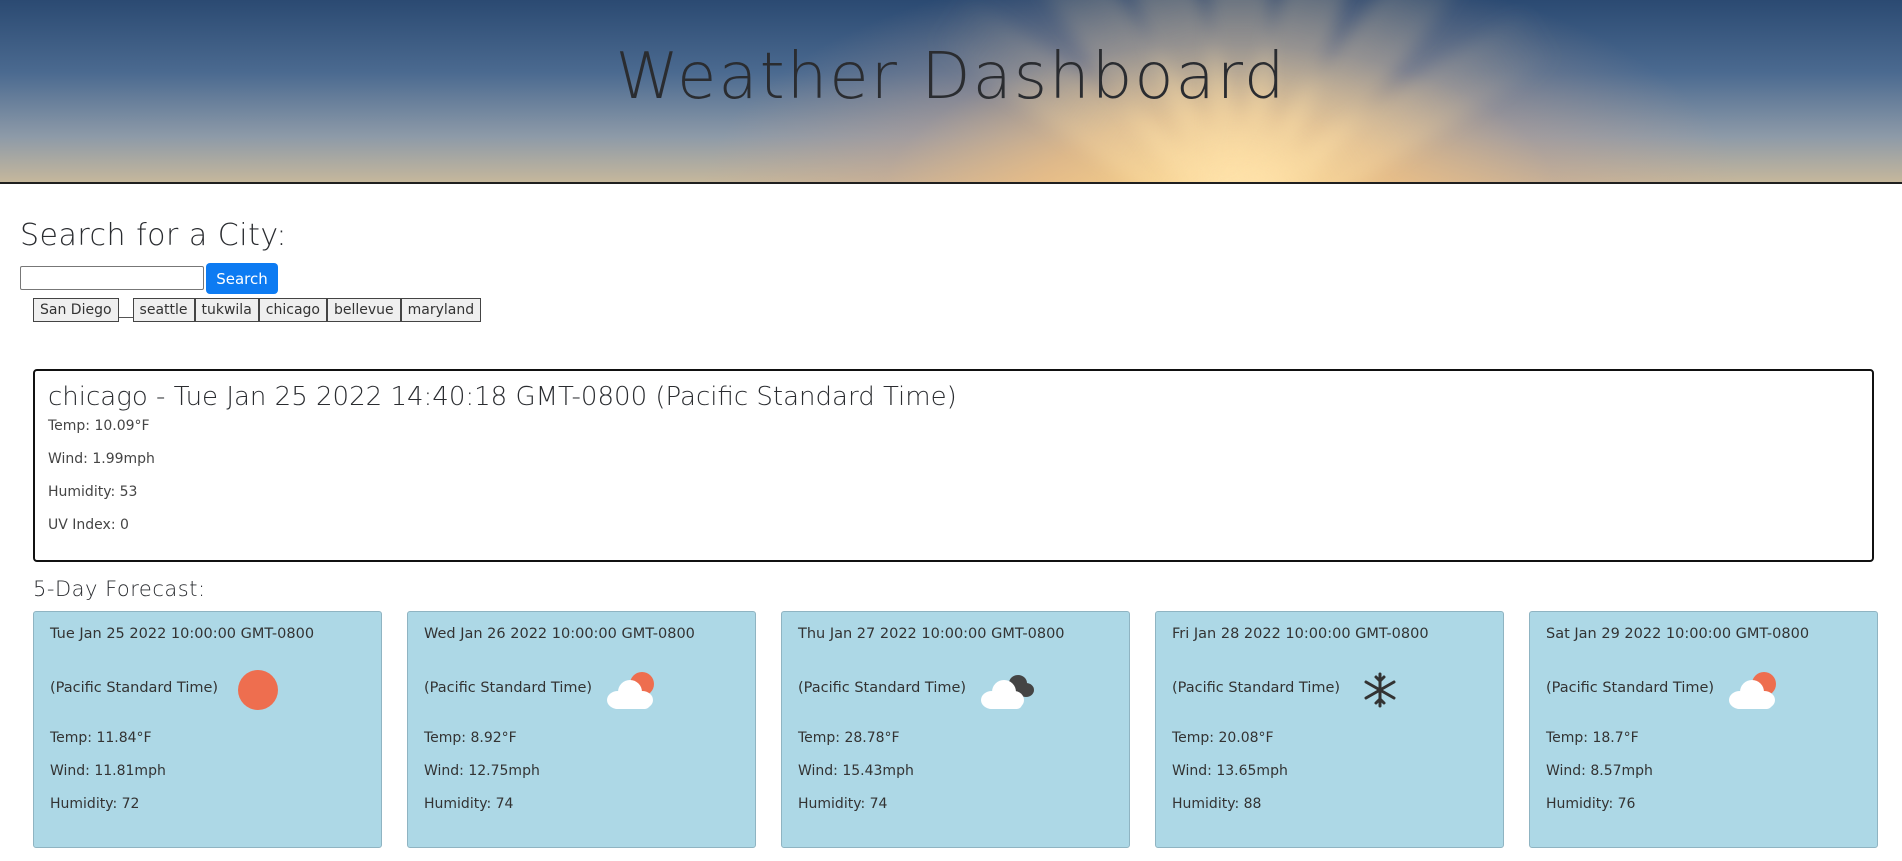  I want to click on city-search-input, so click(112, 278).